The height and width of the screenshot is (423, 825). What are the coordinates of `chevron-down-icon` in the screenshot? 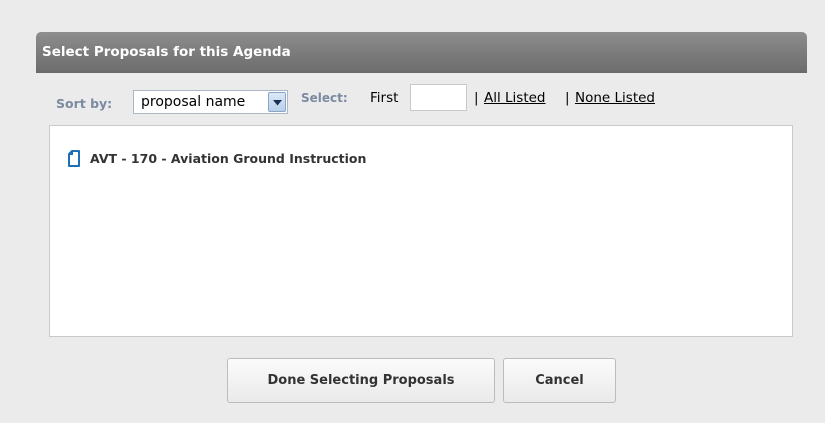 It's located at (277, 103).